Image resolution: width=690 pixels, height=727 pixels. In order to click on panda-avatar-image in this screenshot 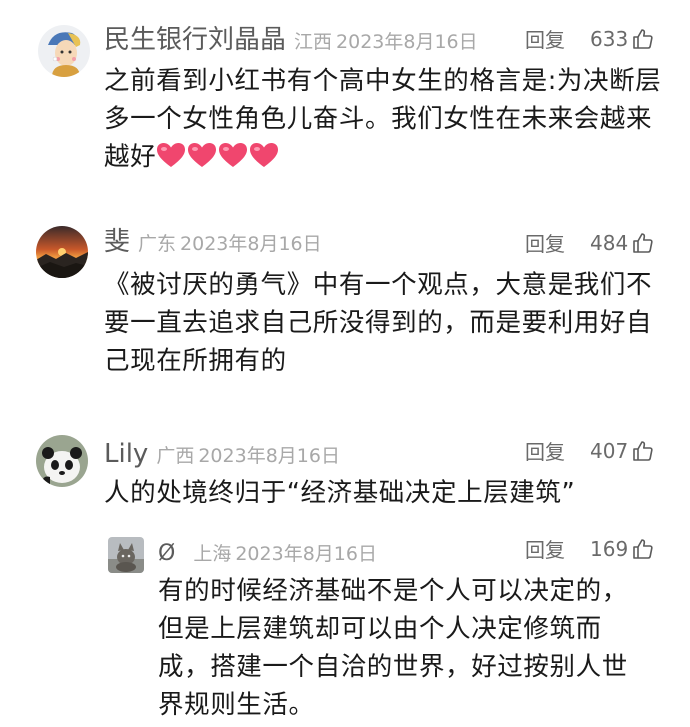, I will do `click(62, 461)`.